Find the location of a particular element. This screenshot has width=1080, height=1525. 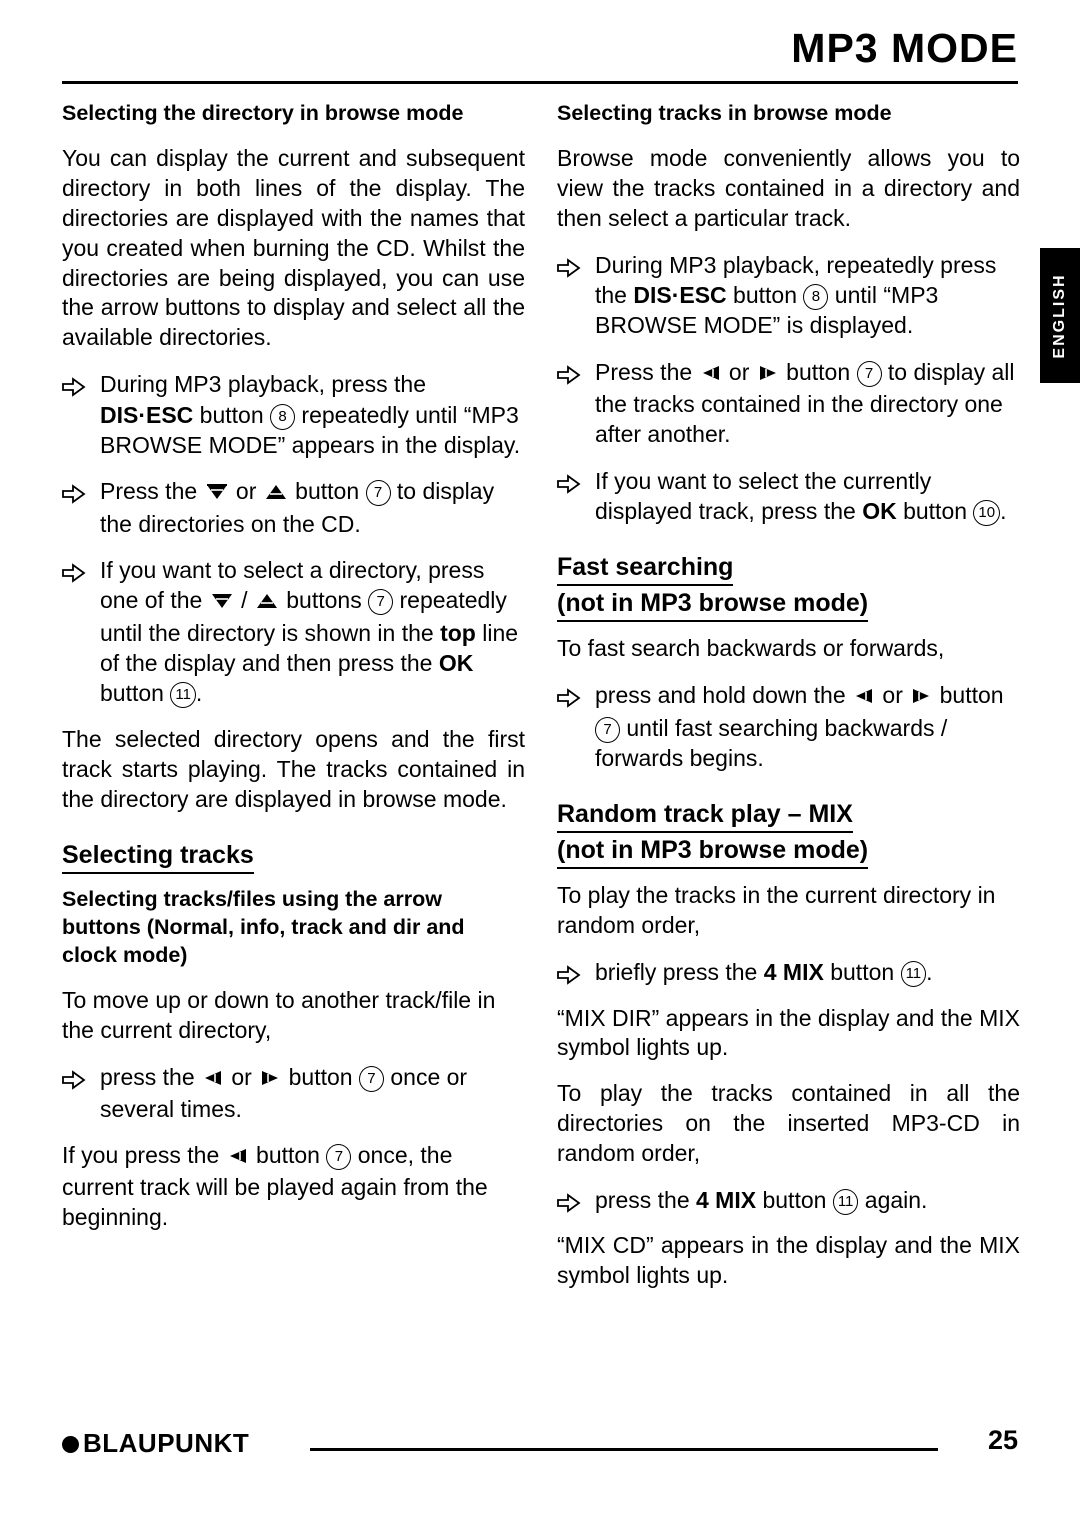

bullet-text-a: press and hold down the is located at coordinates (724, 695).